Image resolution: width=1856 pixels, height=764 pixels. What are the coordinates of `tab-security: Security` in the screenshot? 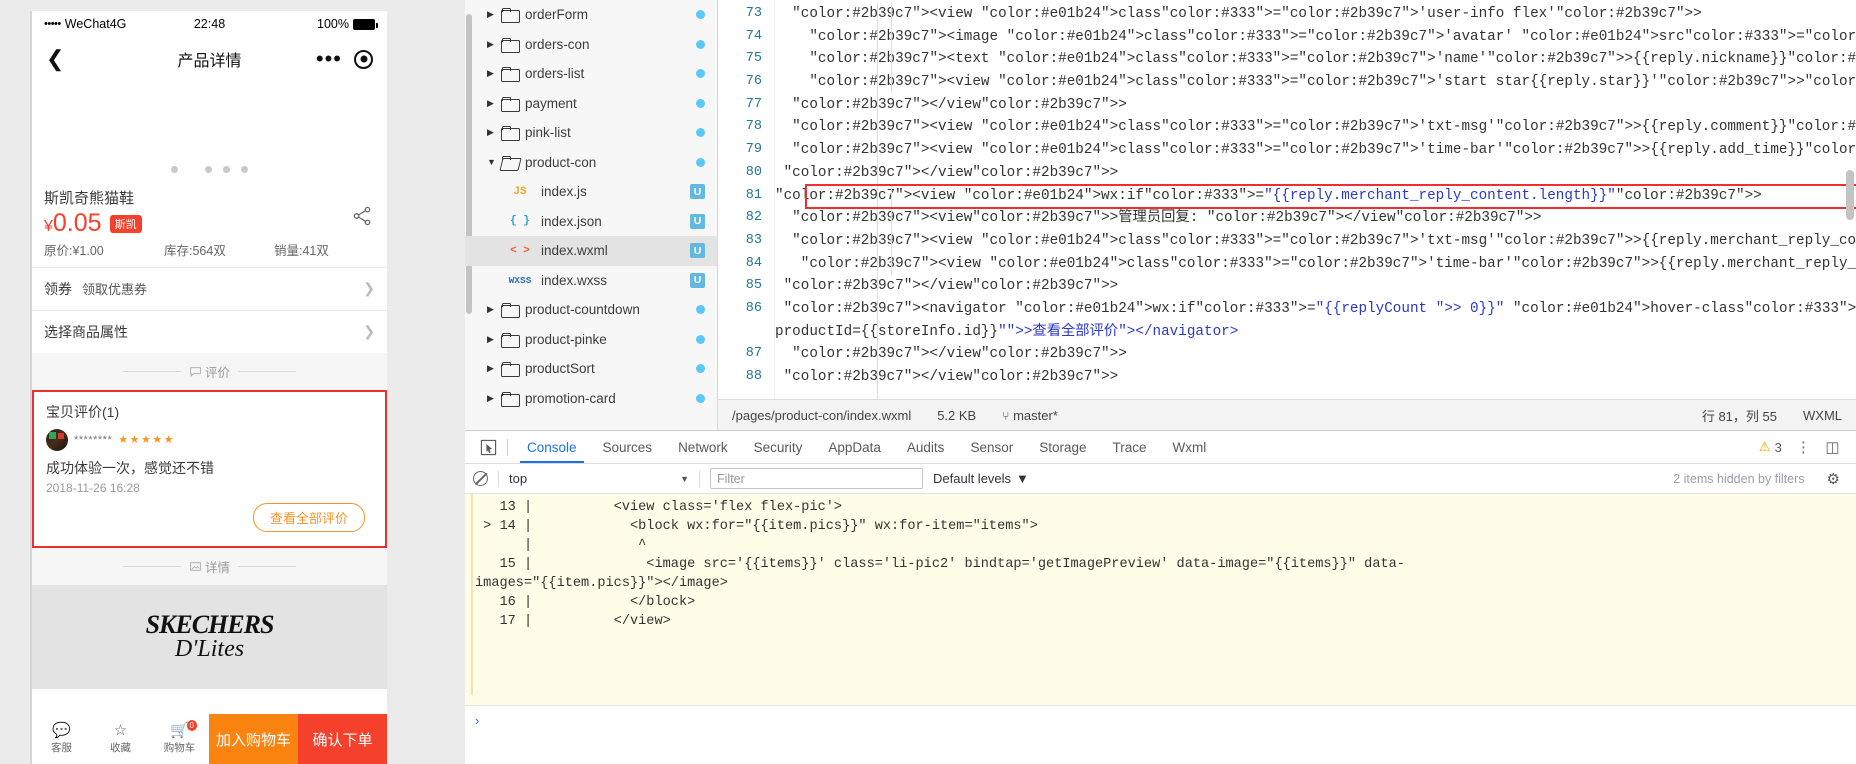 It's located at (778, 447).